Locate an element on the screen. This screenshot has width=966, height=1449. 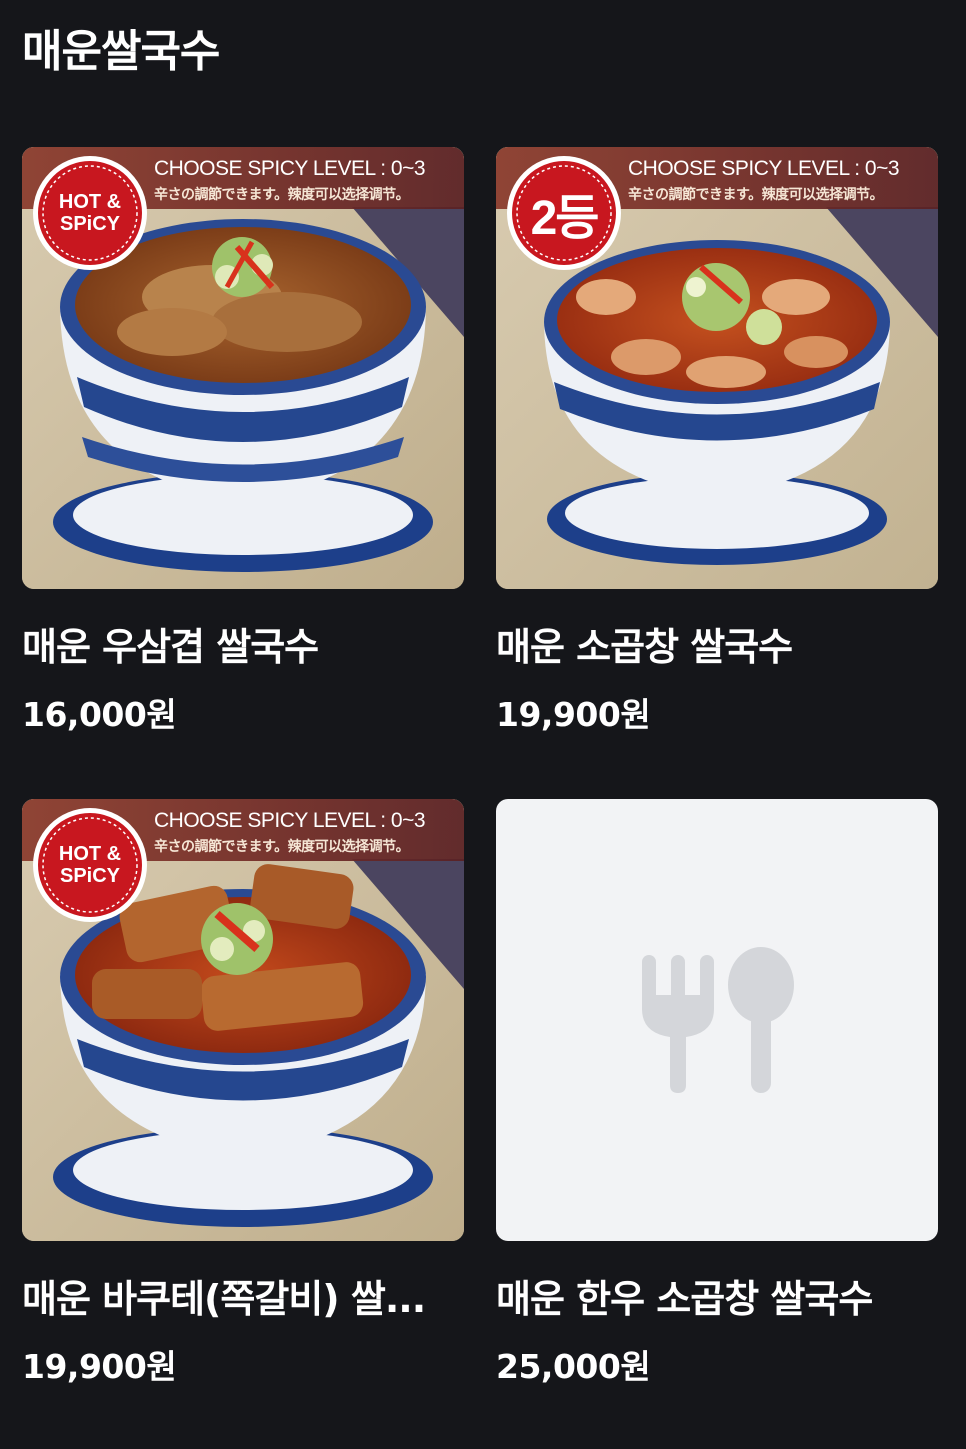
section-title: 매운쌀국수 is located at coordinates (121, 51).